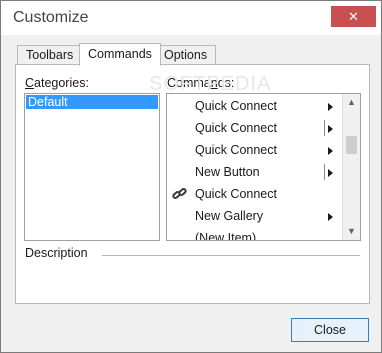  I want to click on close-button: Close, so click(330, 330).